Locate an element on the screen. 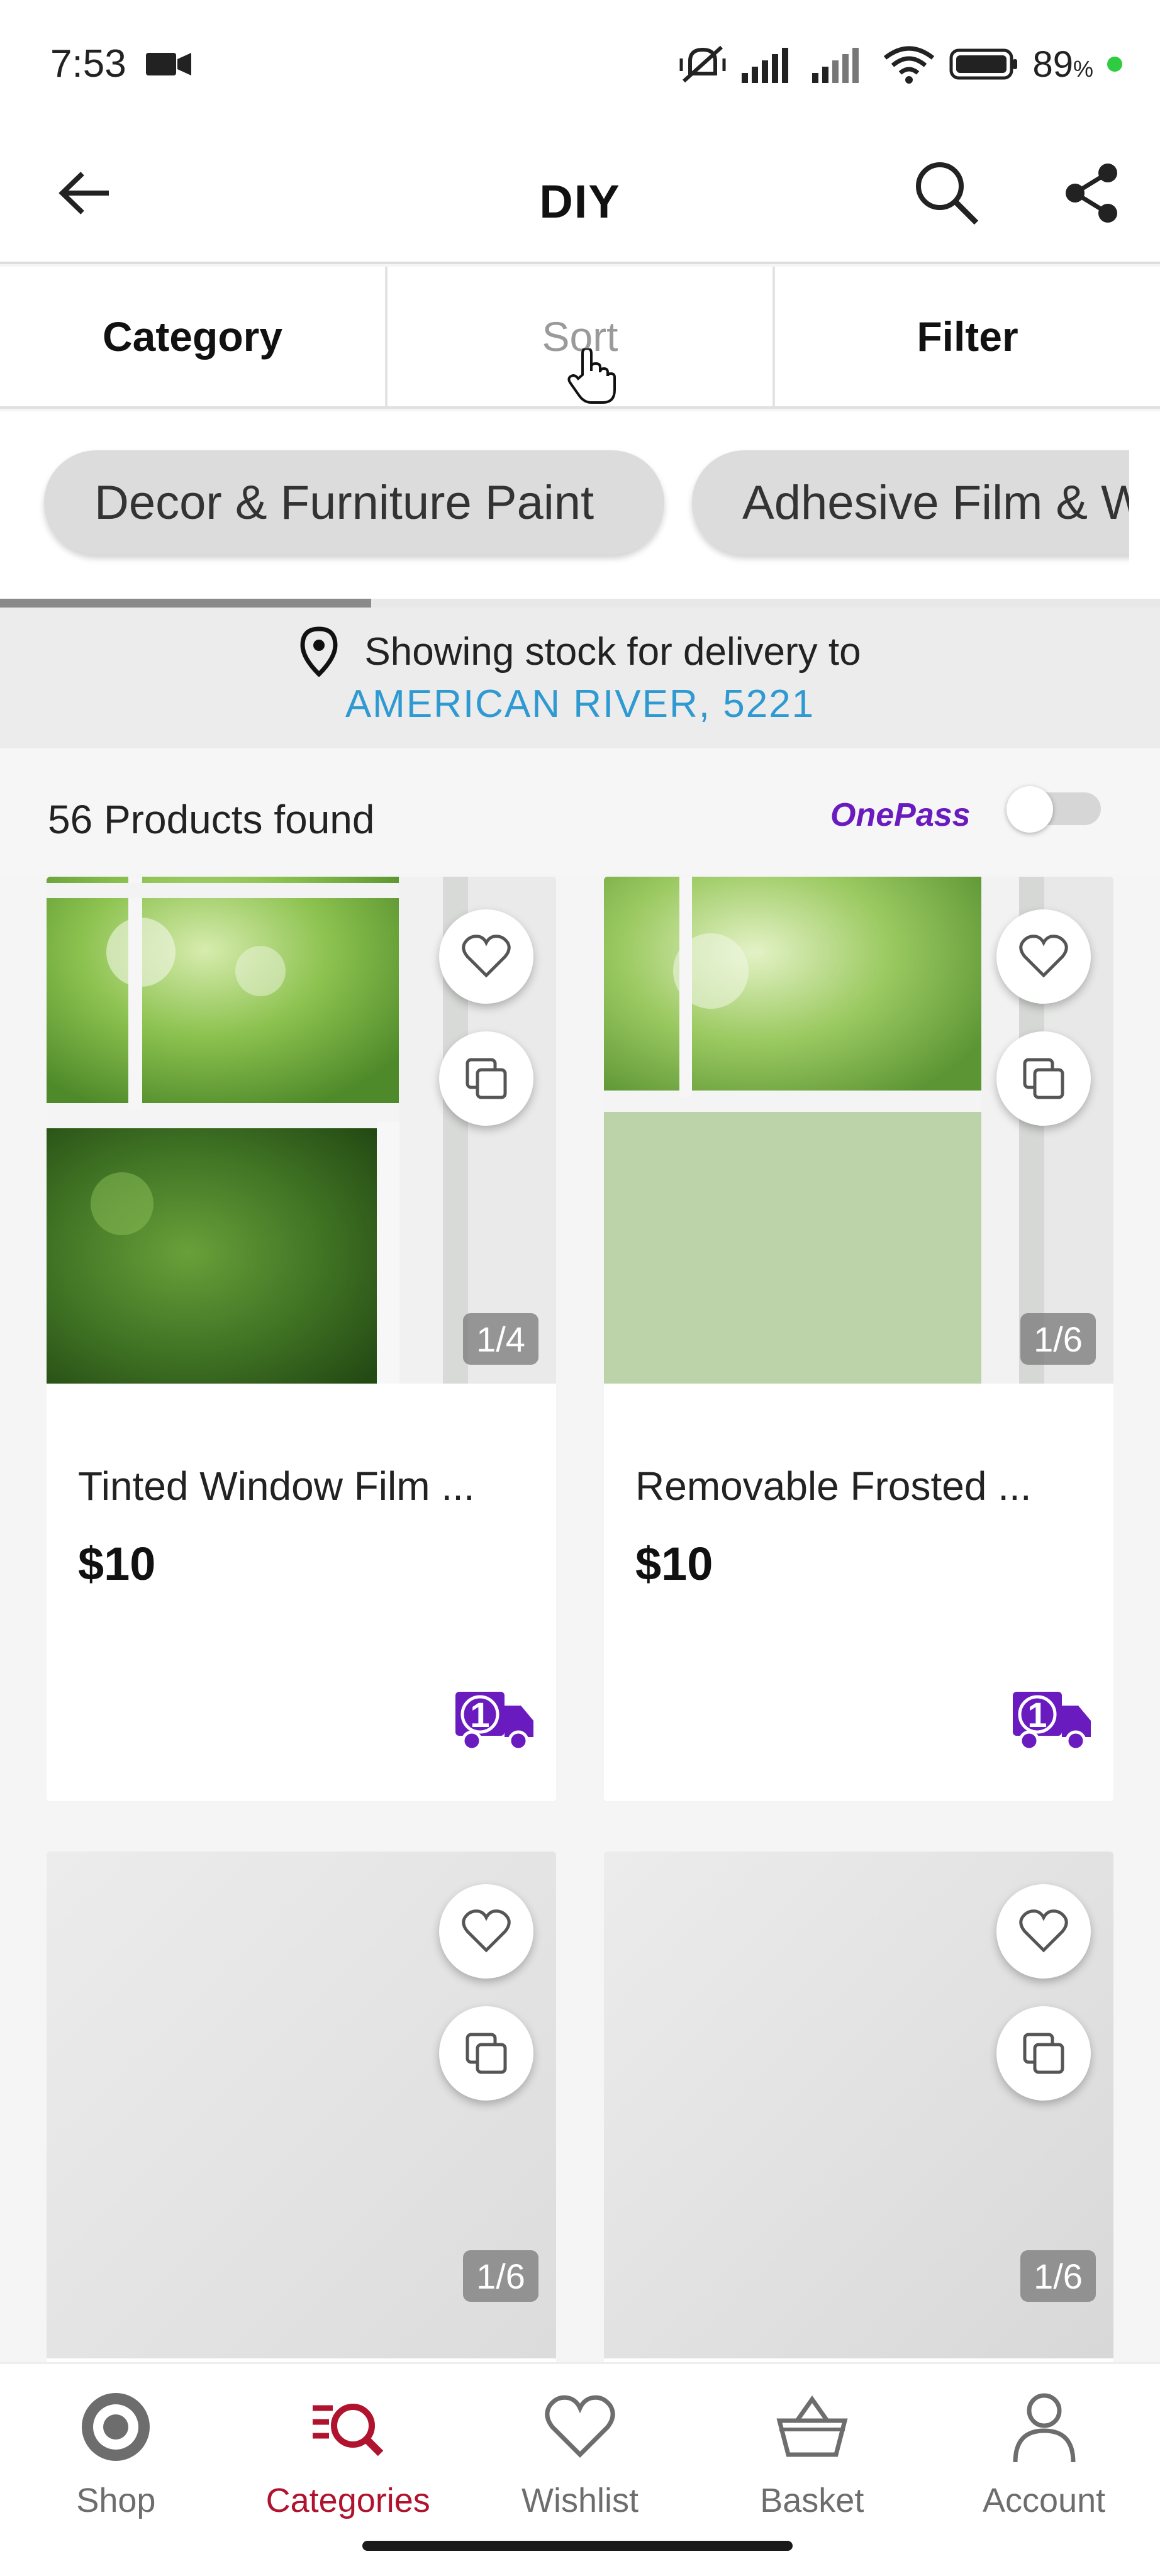 This screenshot has width=1160, height=2576. product-image: 1/4 is located at coordinates (301, 1130).